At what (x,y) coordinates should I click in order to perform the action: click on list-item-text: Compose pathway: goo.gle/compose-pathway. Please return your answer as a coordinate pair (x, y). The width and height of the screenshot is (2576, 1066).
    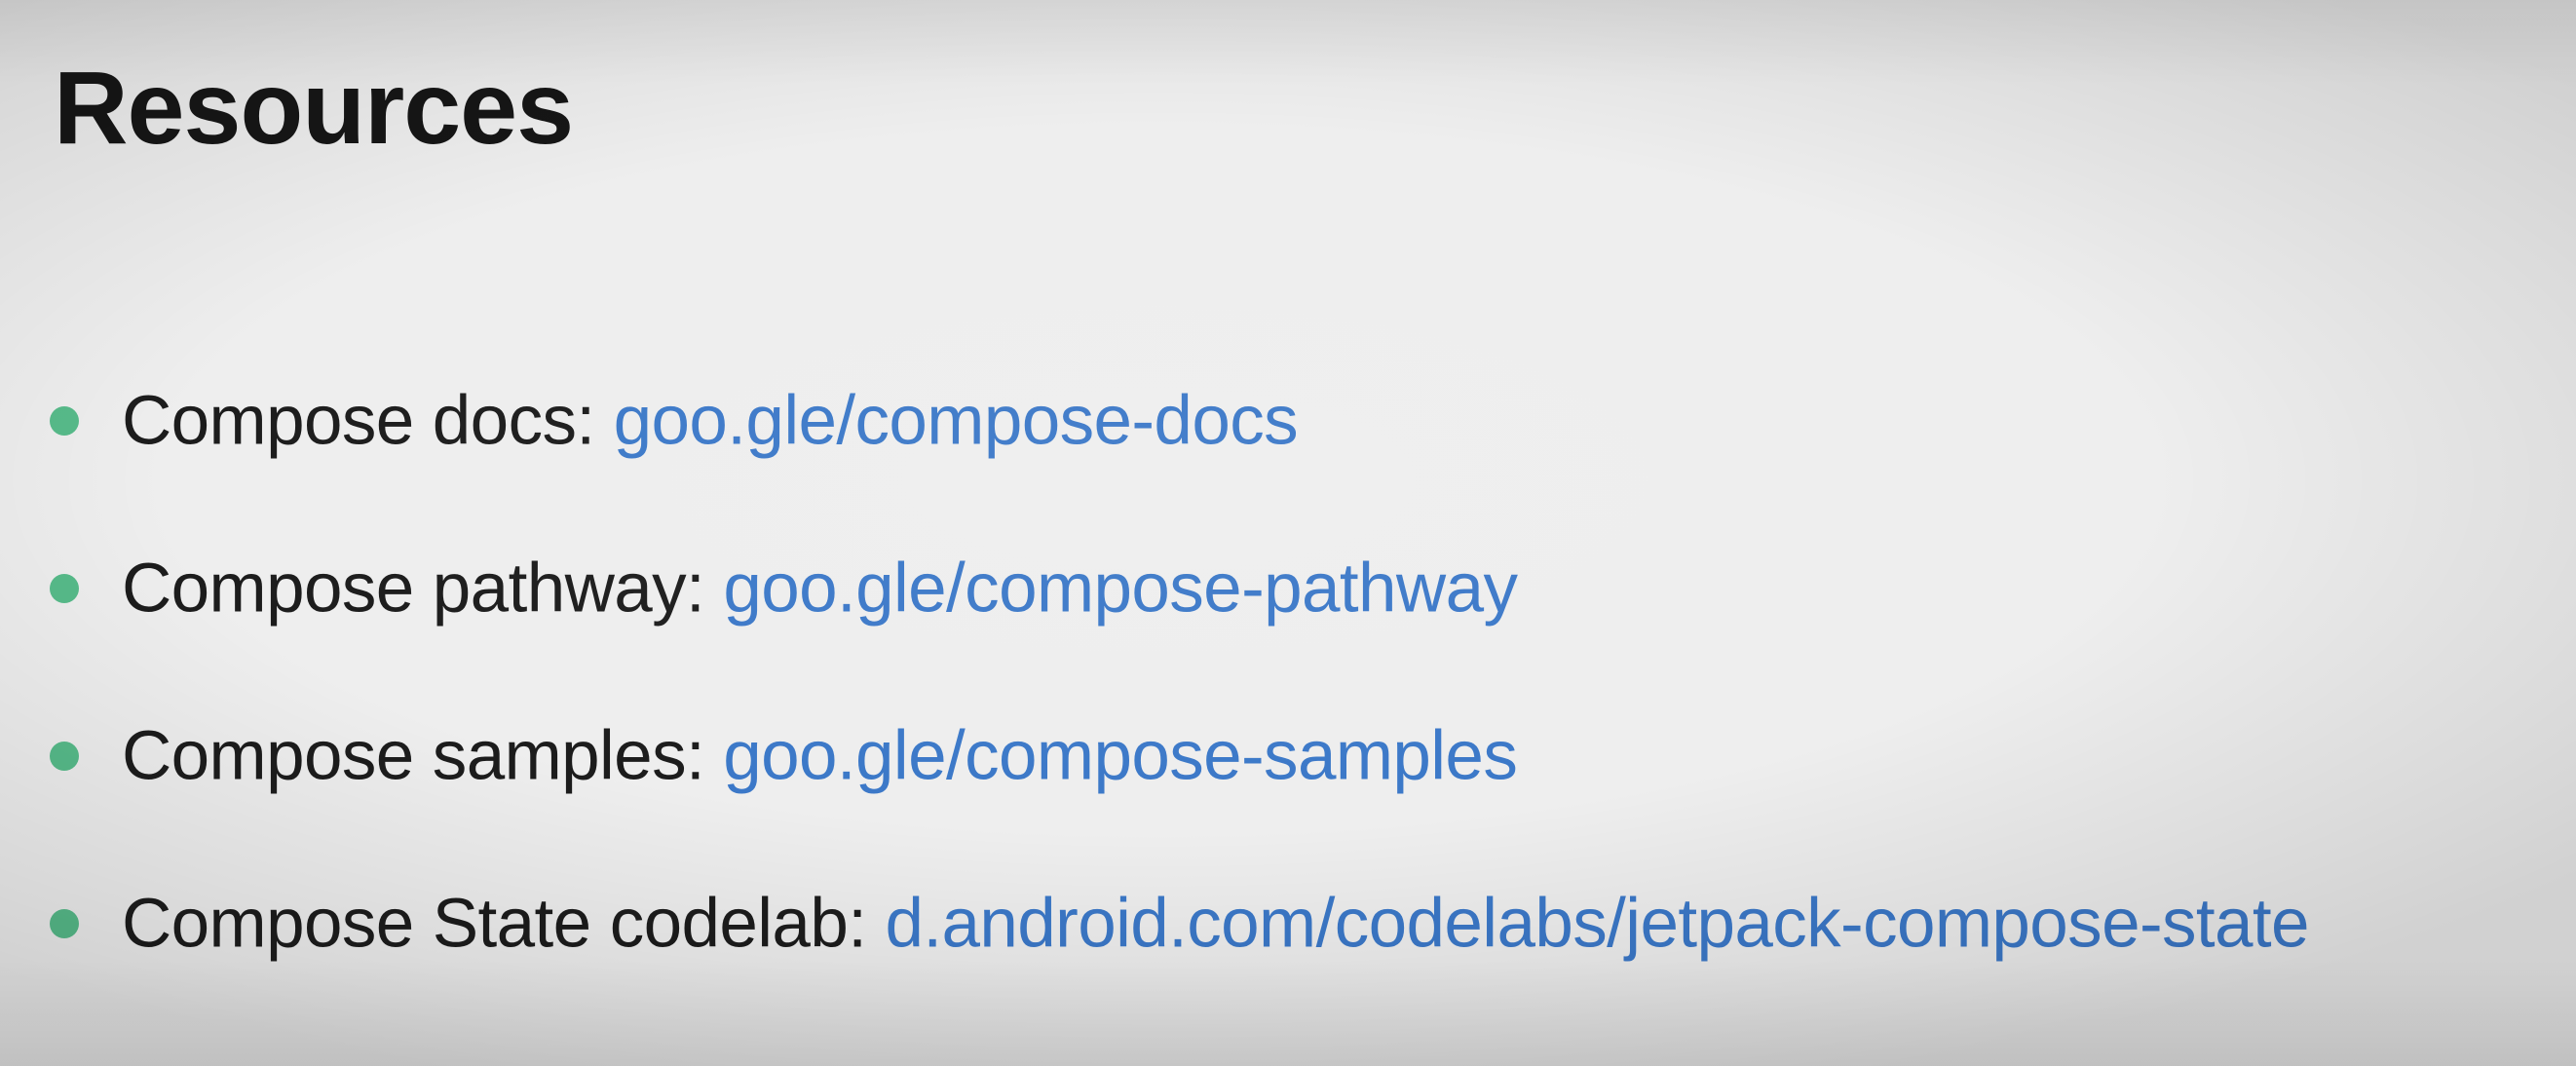
    Looking at the image, I should click on (820, 589).